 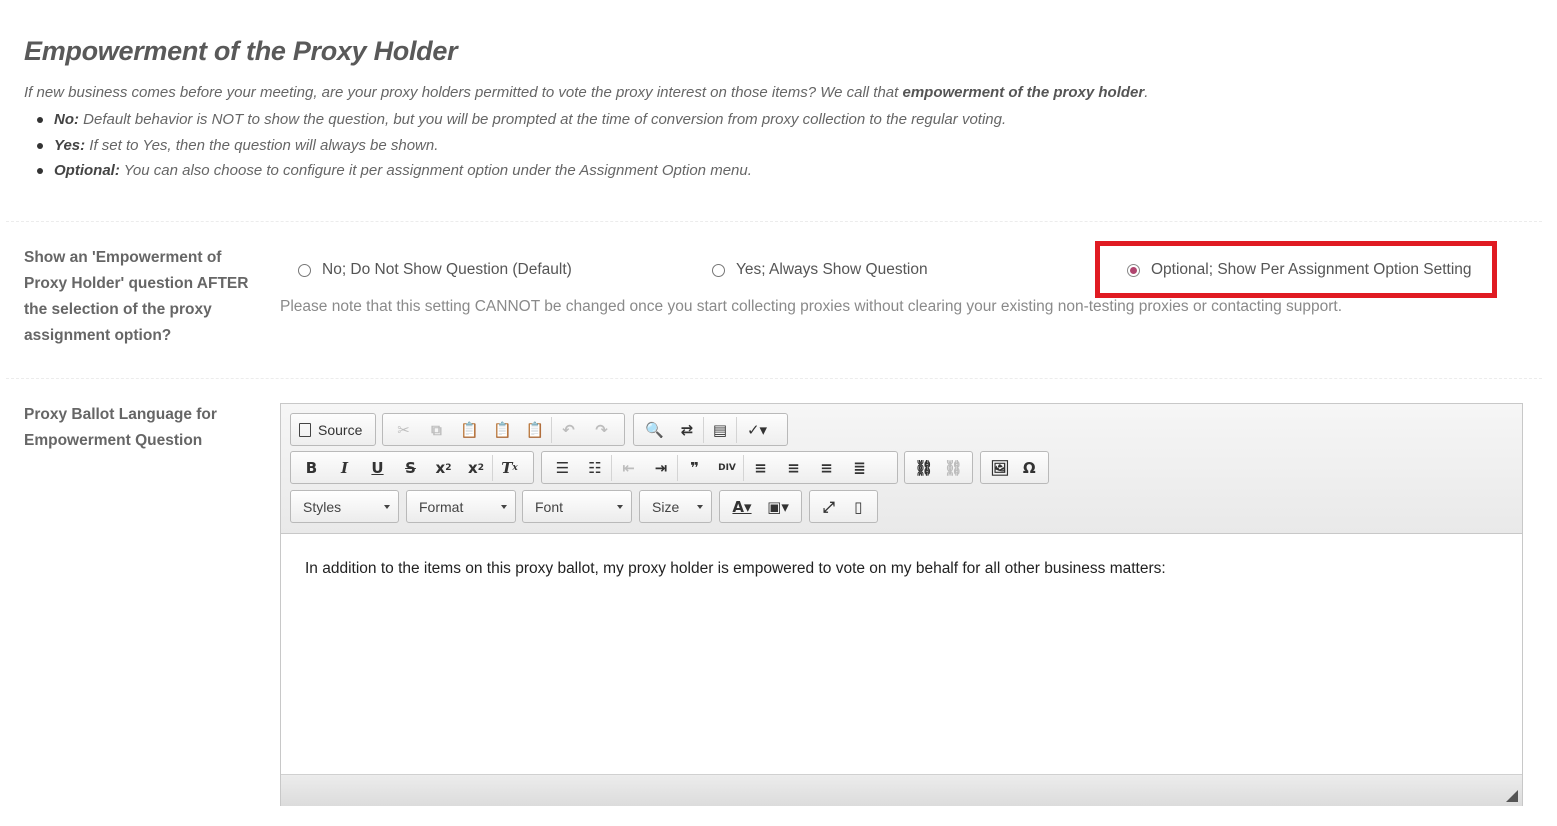 I want to click on align-center-icon: ≡, so click(x=793, y=468).